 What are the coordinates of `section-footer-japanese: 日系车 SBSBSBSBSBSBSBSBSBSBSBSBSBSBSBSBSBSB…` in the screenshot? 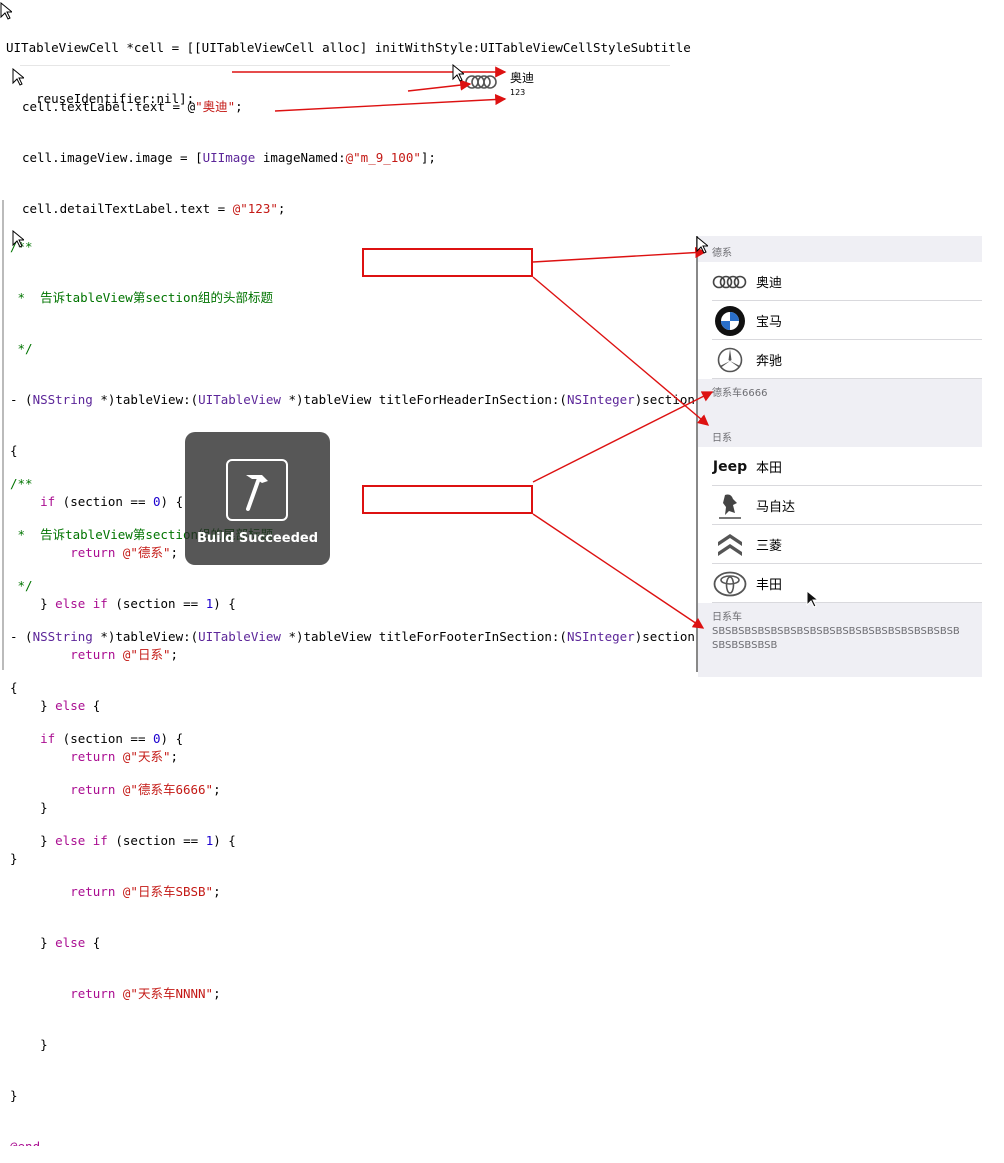 It's located at (840, 640).